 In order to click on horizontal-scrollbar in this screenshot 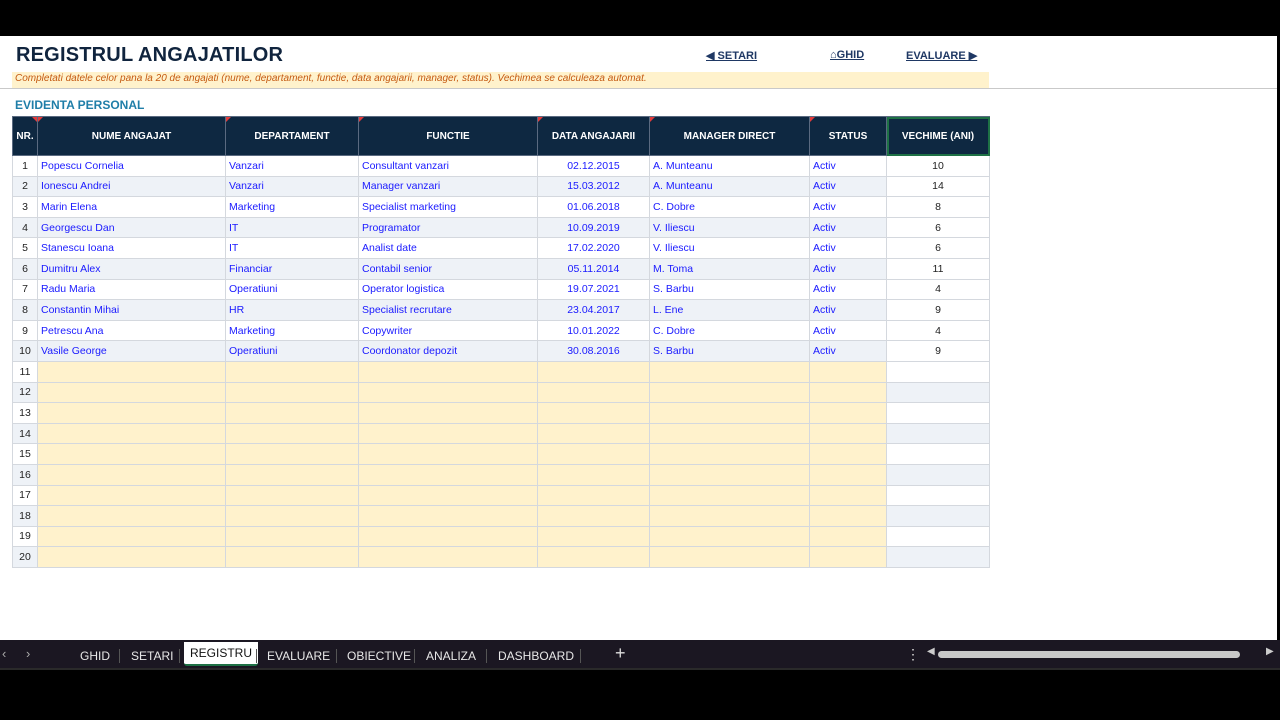, I will do `click(1089, 654)`.